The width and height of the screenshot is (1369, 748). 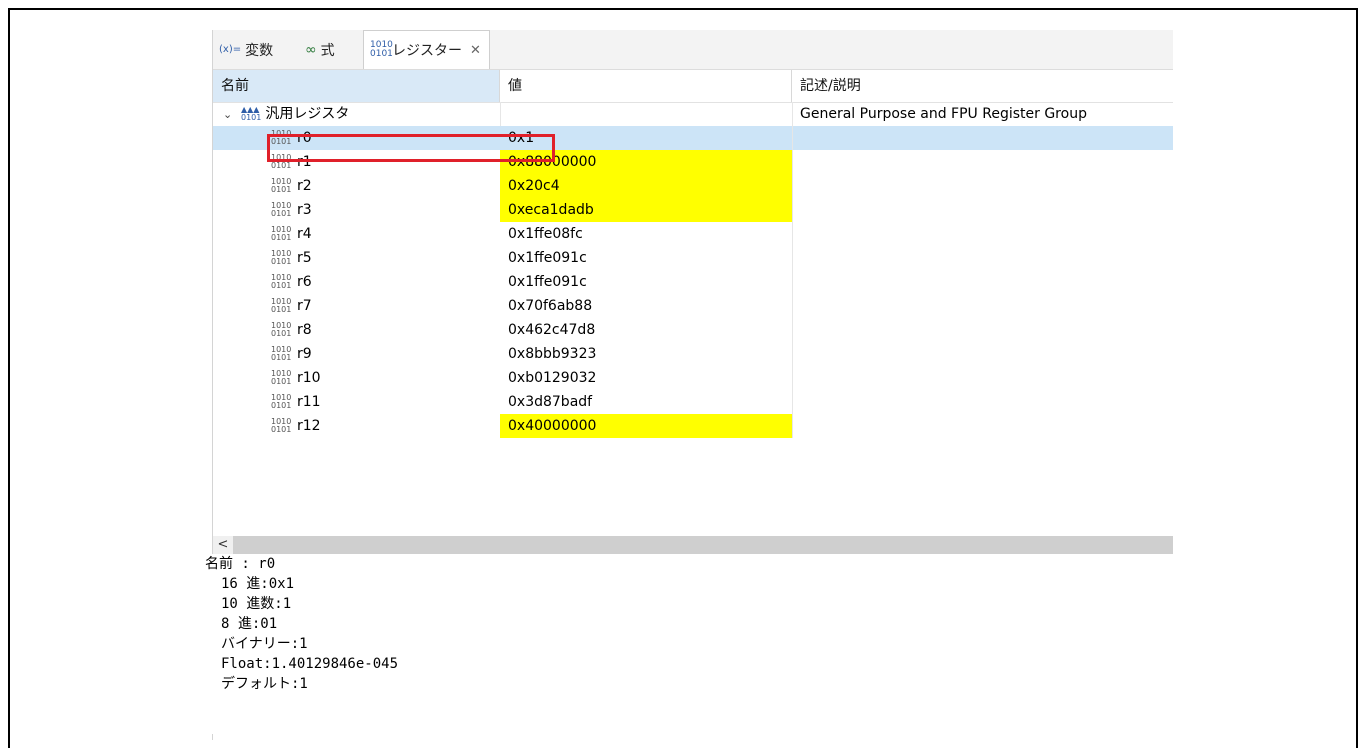 I want to click on detail-line: デフォルト:1, so click(x=264, y=684).